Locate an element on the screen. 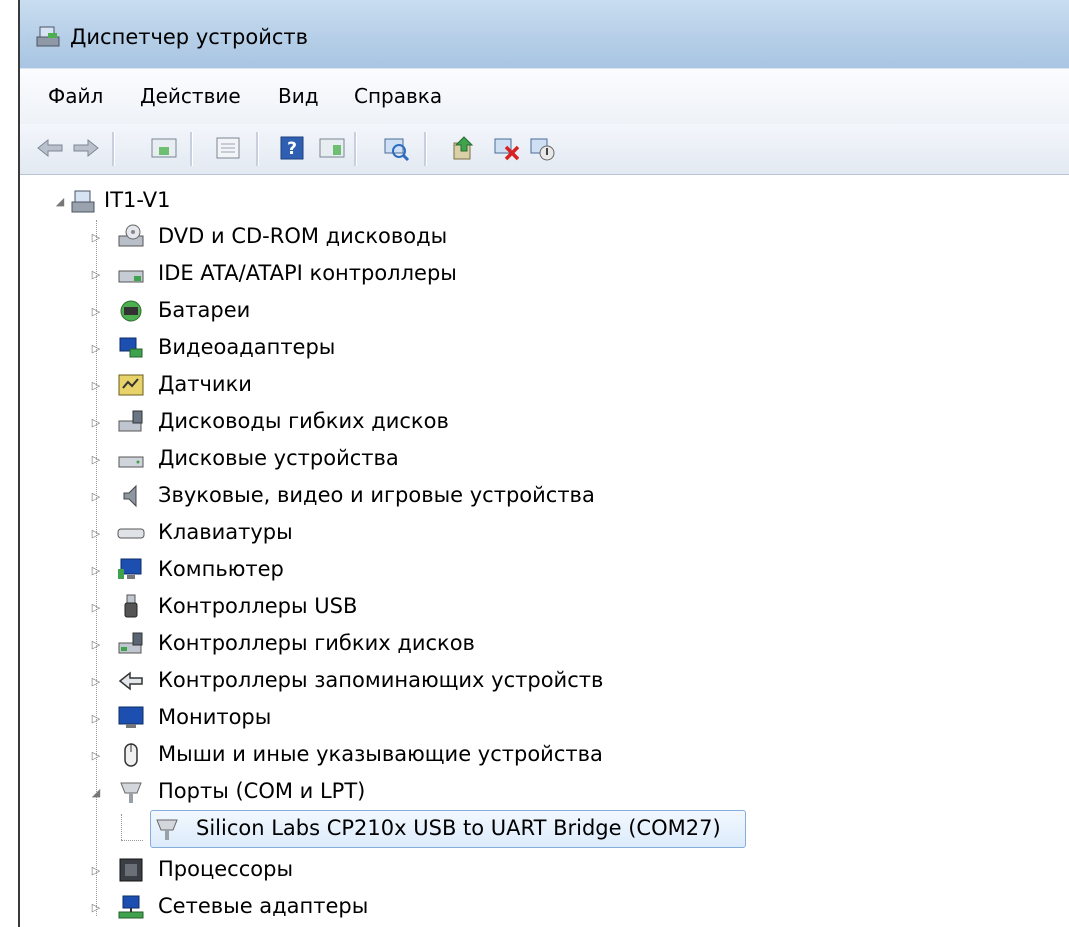 This screenshot has width=1069, height=927. tree-item-storage-controllers: ▷ Контроллеры запоминающих устройств is located at coordinates (420, 681).